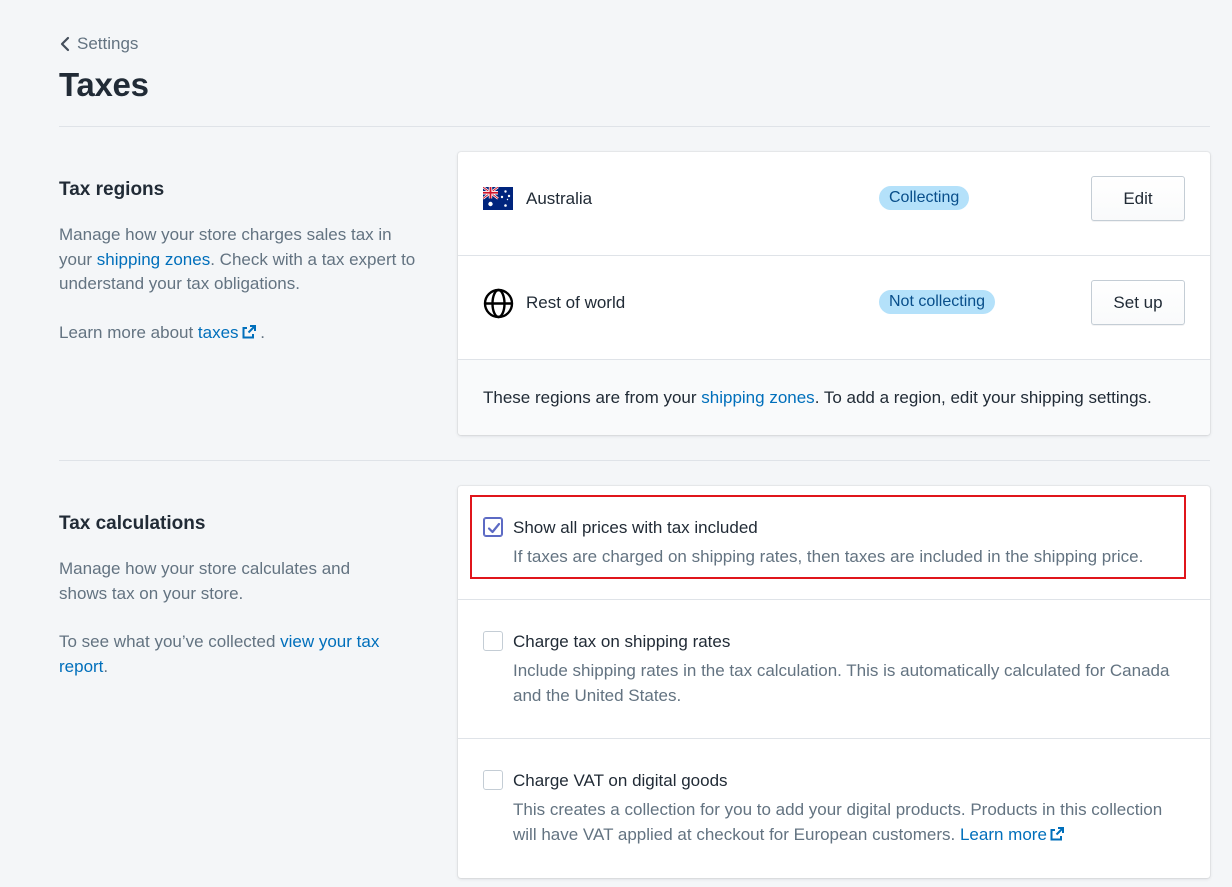 The image size is (1232, 887). I want to click on region-name: Australia, so click(559, 198).